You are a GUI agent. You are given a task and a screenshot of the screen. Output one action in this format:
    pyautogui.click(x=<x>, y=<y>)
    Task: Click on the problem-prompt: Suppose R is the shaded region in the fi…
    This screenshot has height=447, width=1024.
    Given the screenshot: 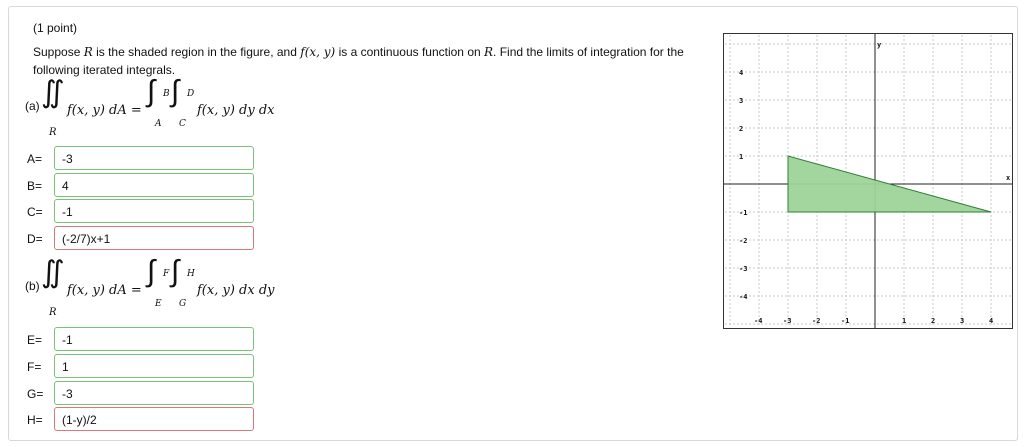 What is the action you would take?
    pyautogui.click(x=358, y=61)
    